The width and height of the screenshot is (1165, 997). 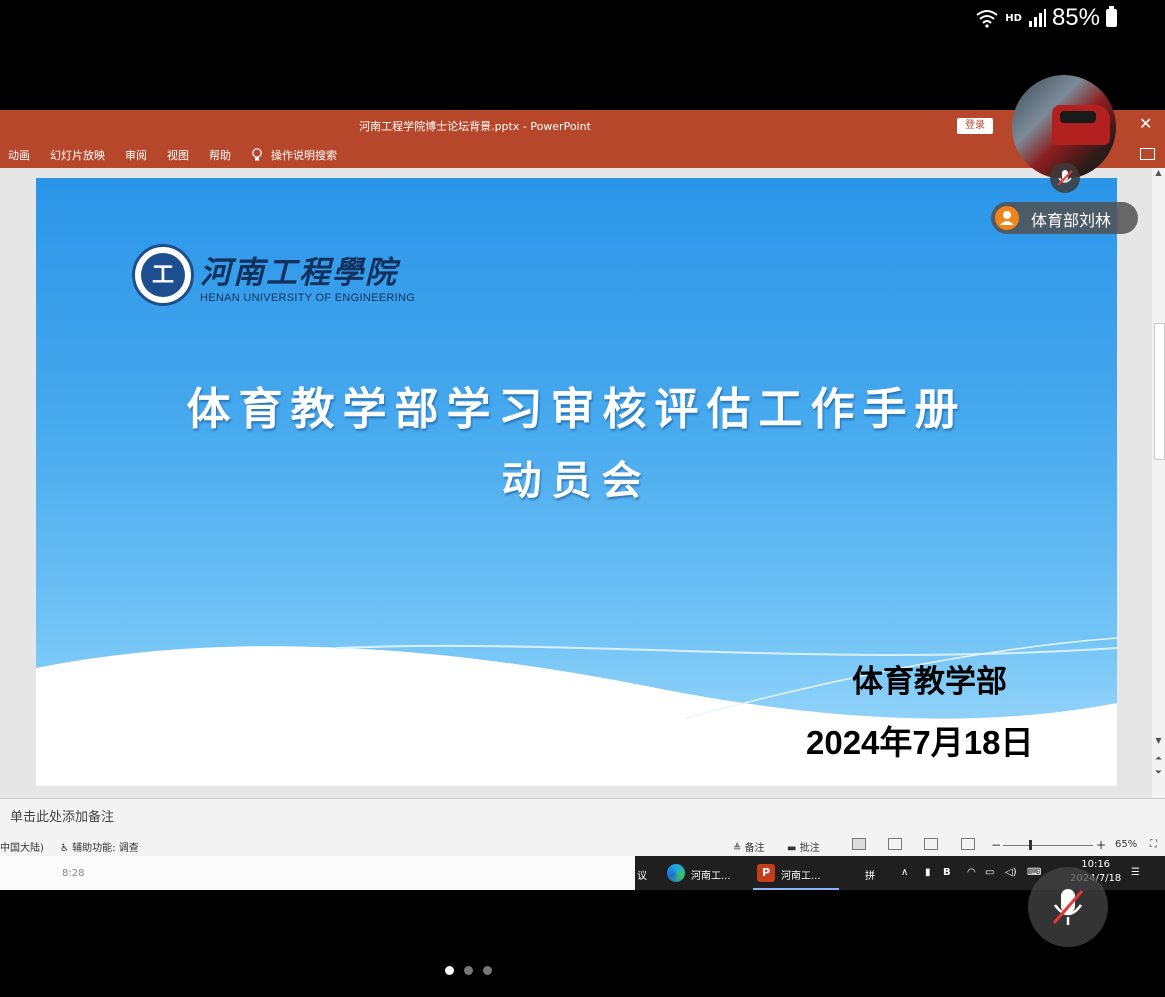 I want to click on notes-button: ≜ 备注, so click(x=749, y=846).